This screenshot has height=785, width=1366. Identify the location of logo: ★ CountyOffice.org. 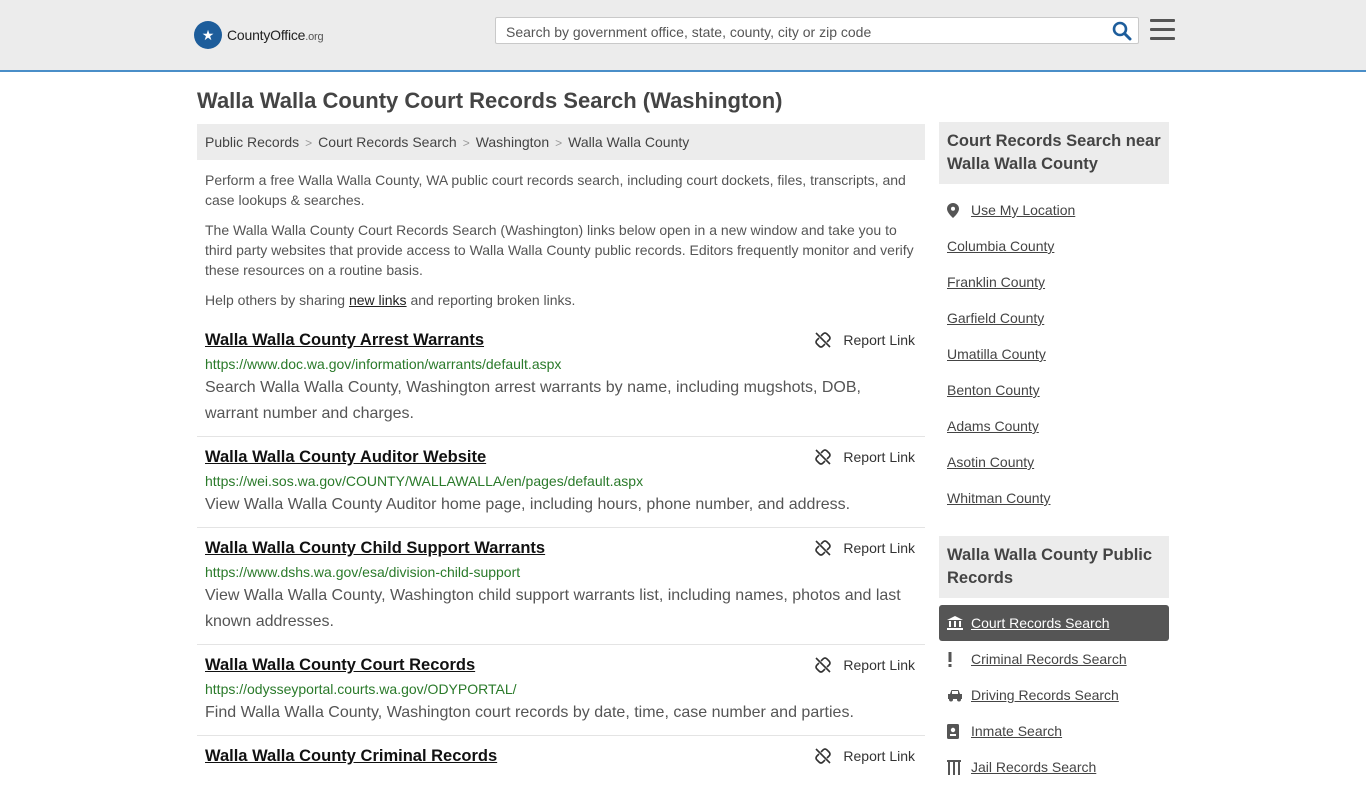
(259, 35).